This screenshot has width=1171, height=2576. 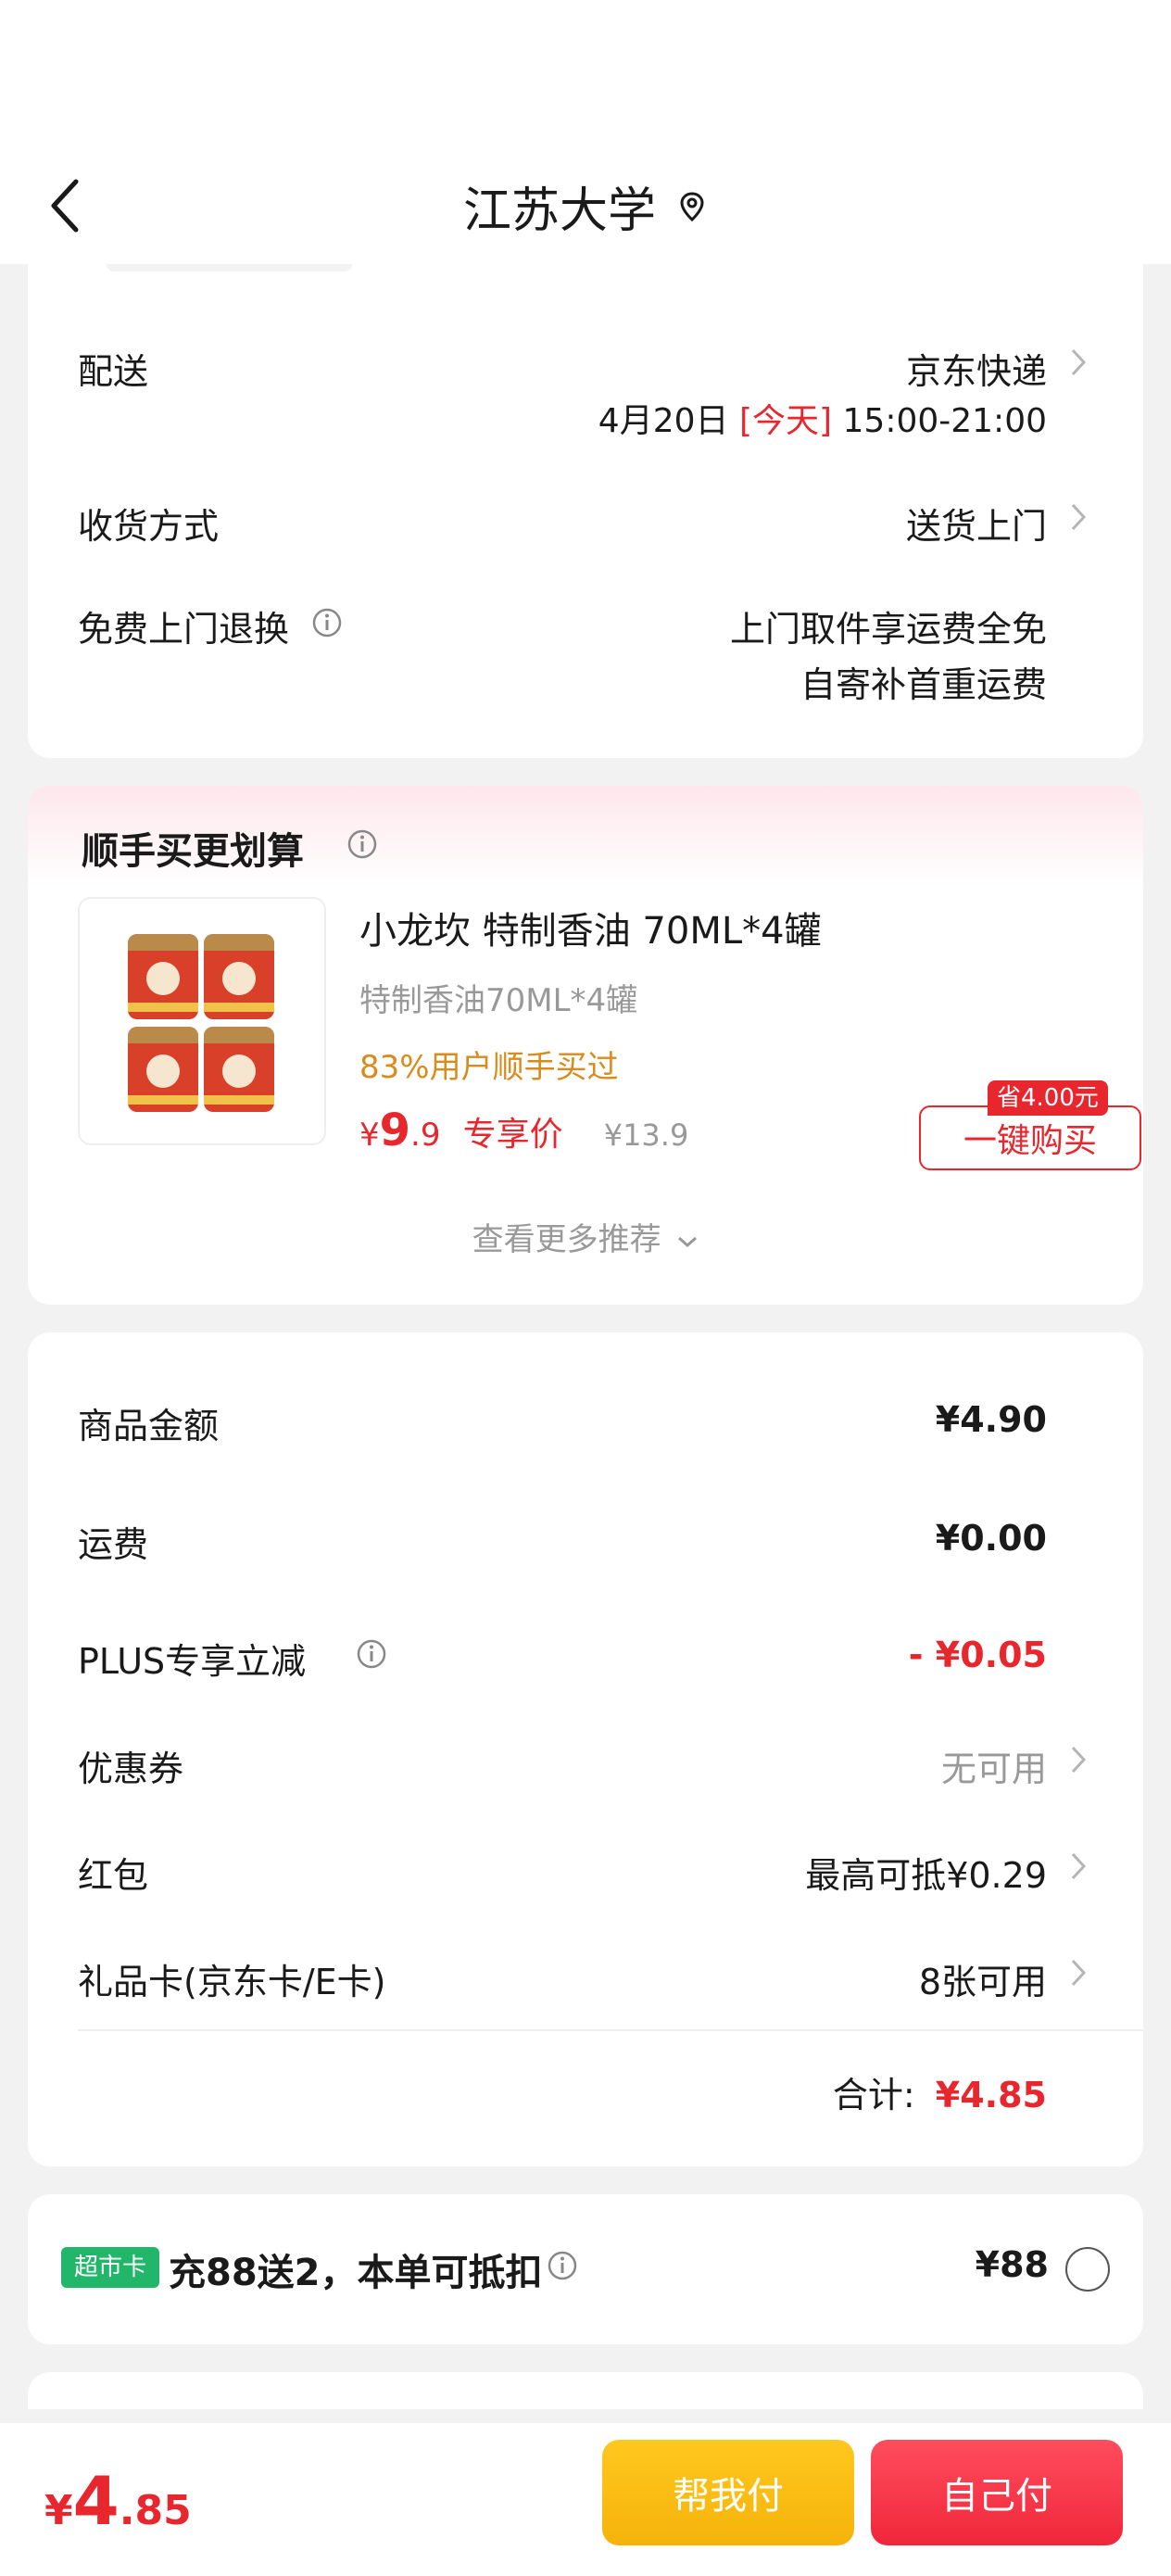 I want to click on location-pin-icon, so click(x=692, y=206).